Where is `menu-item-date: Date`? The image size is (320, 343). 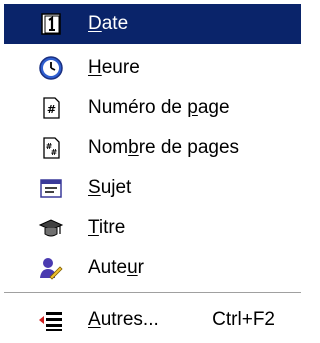
menu-item-date: Date is located at coordinates (152, 24).